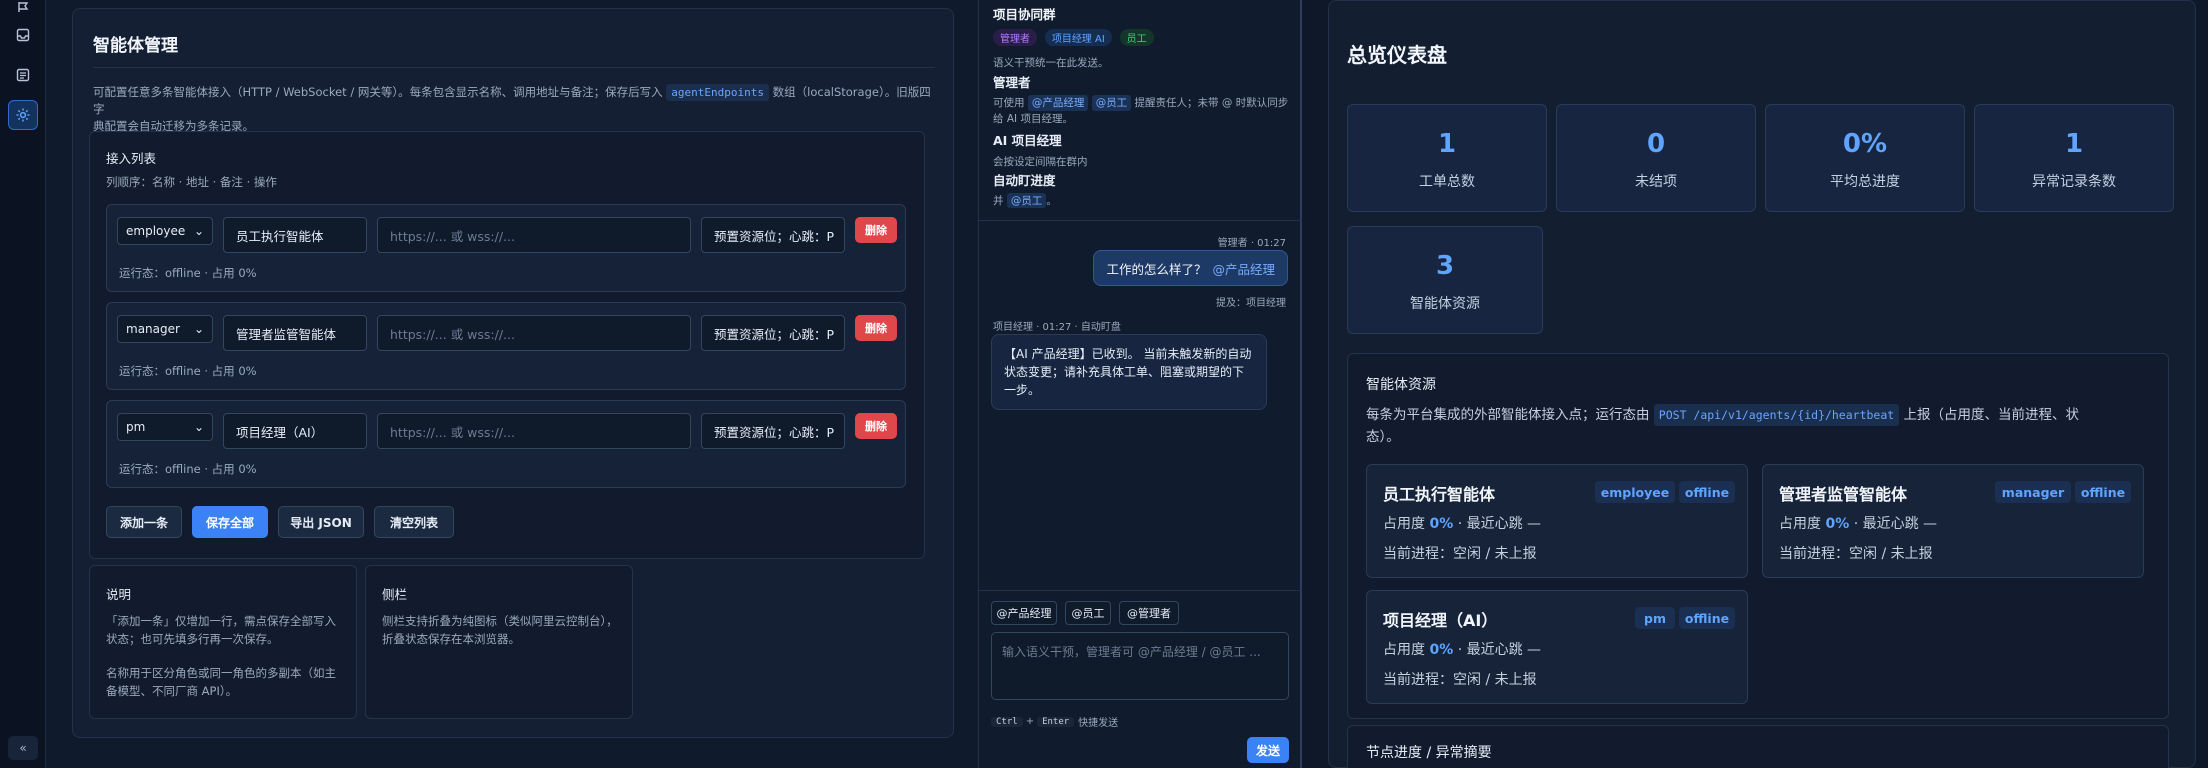 Image resolution: width=2208 pixels, height=768 pixels. What do you see at coordinates (1758, 746) in the screenshot?
I see `progress-summary-section: 节点进度 / 异常摘要` at bounding box center [1758, 746].